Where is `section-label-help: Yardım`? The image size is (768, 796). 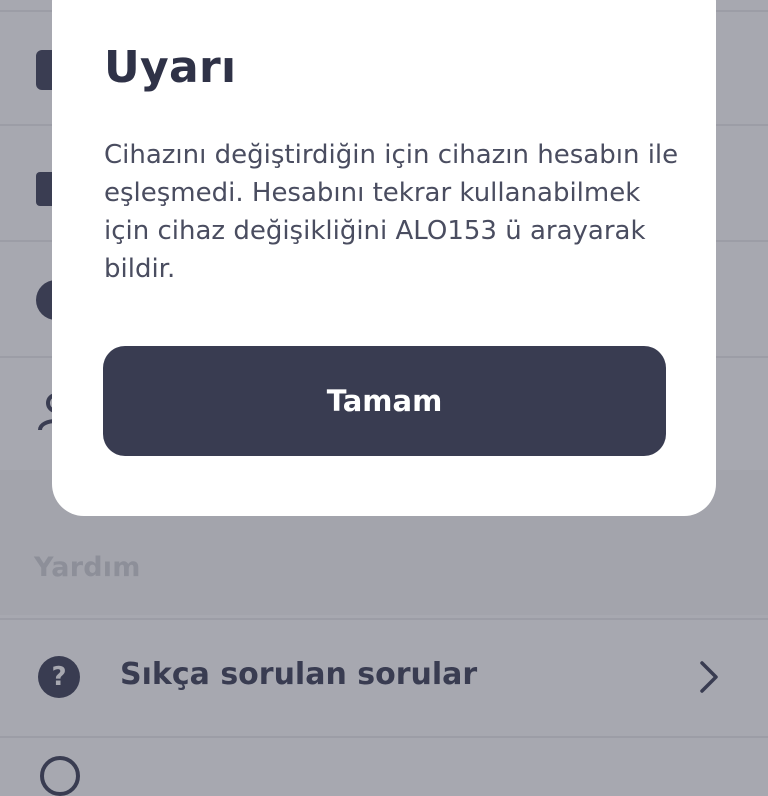
section-label-help: Yardım is located at coordinates (87, 567).